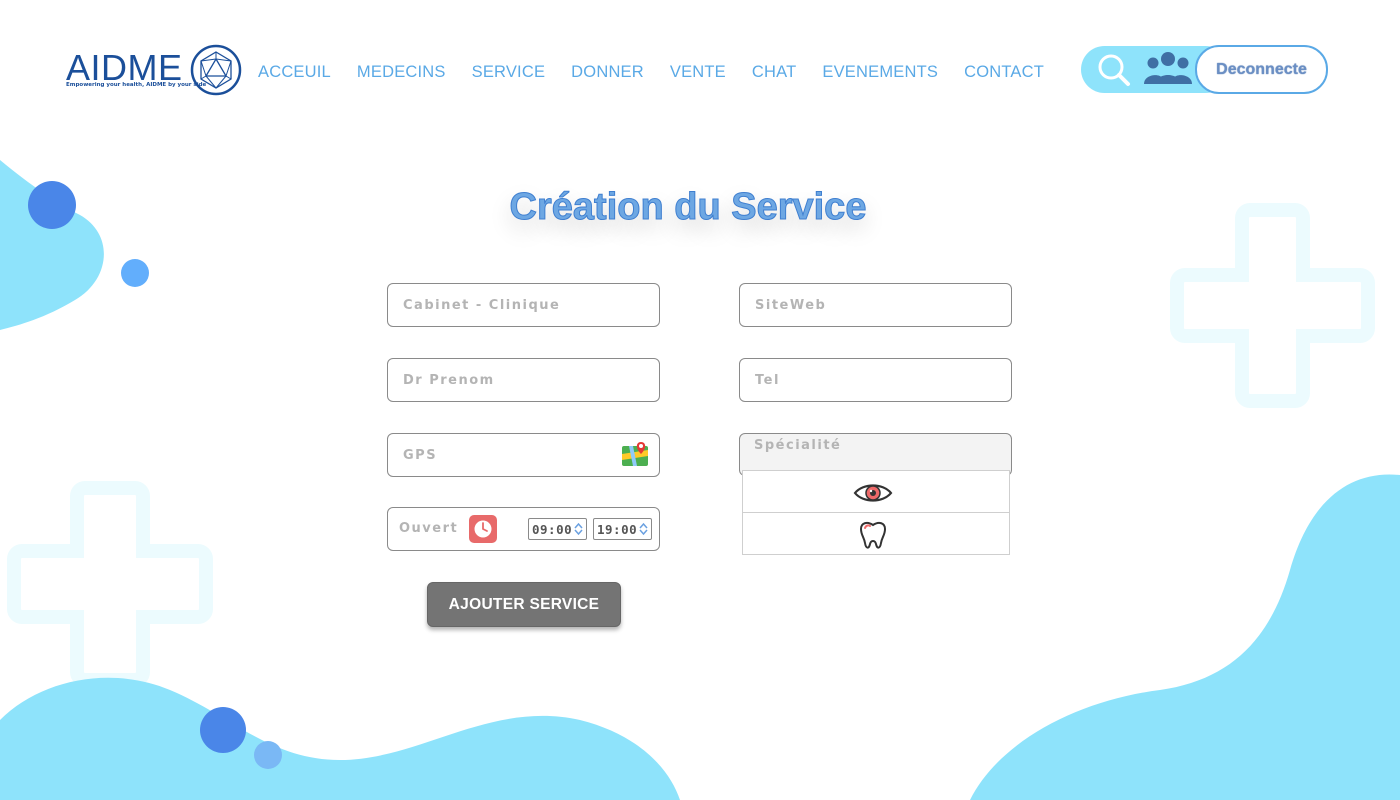  Describe the element at coordinates (483, 529) in the screenshot. I see `clock-icon` at that location.